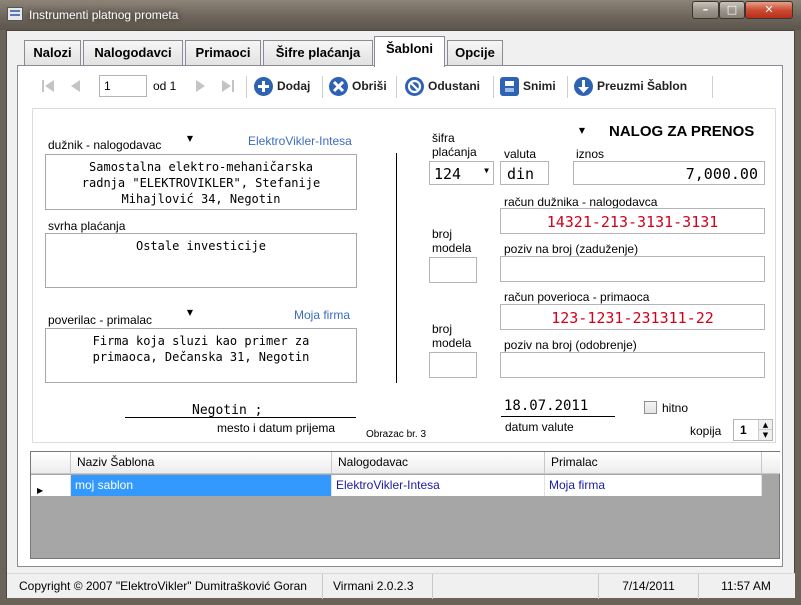  What do you see at coordinates (765, 425) in the screenshot?
I see `stepper-up-icon: ▲` at bounding box center [765, 425].